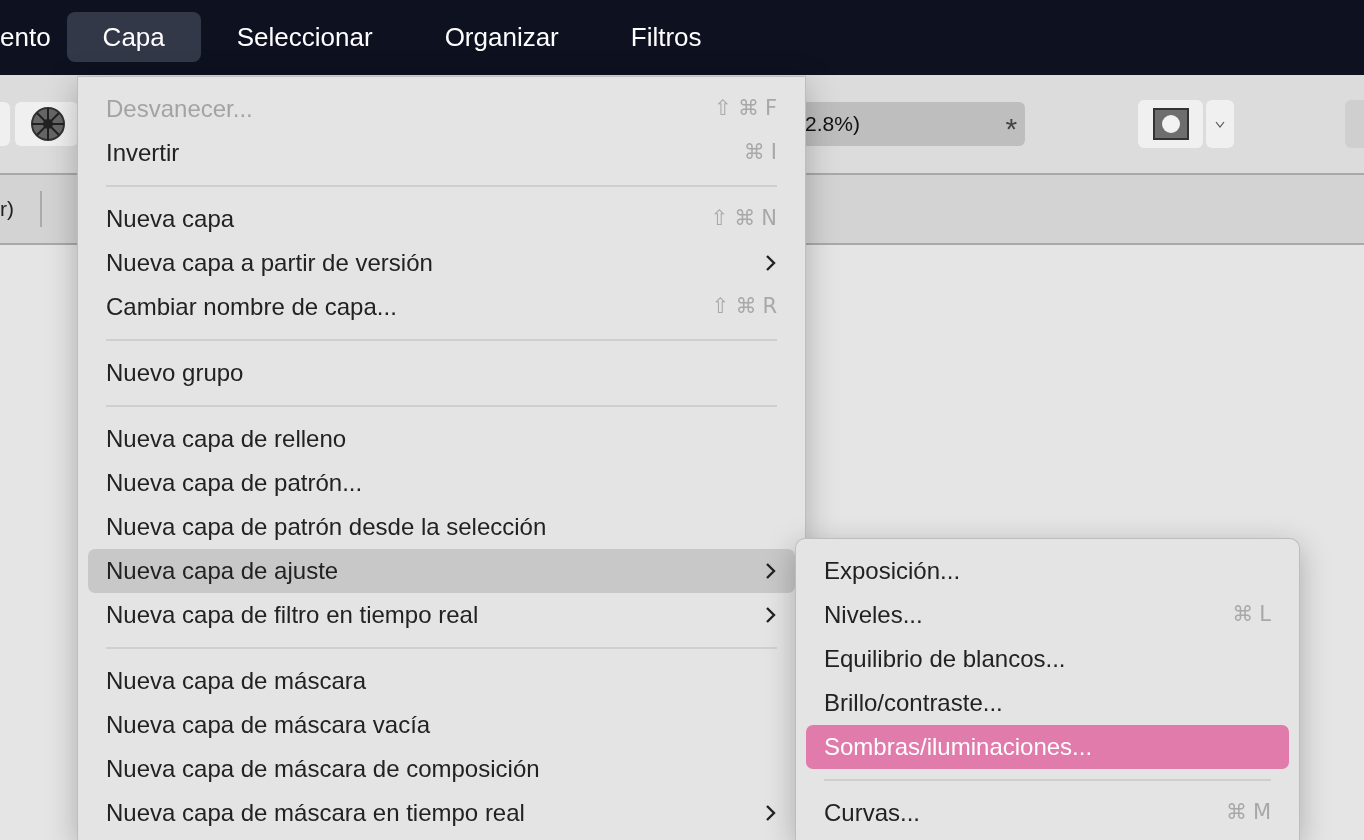  I want to click on menu-item: Nuevo grupo, so click(441, 373).